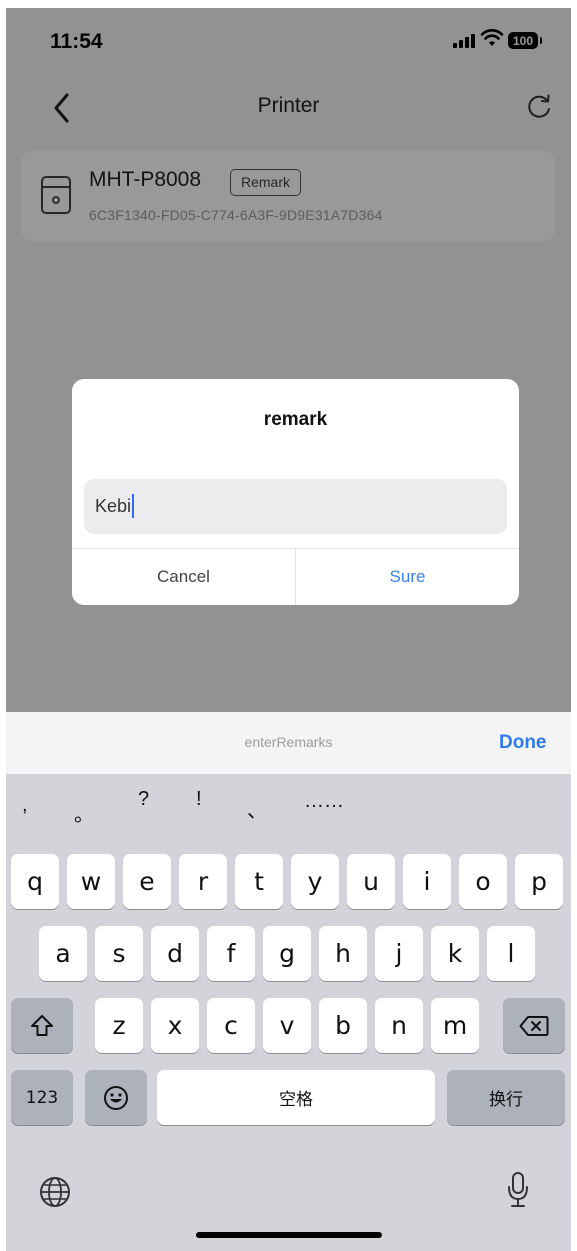 This screenshot has width=577, height=1251. I want to click on remark-input-value: Kebi, so click(113, 506).